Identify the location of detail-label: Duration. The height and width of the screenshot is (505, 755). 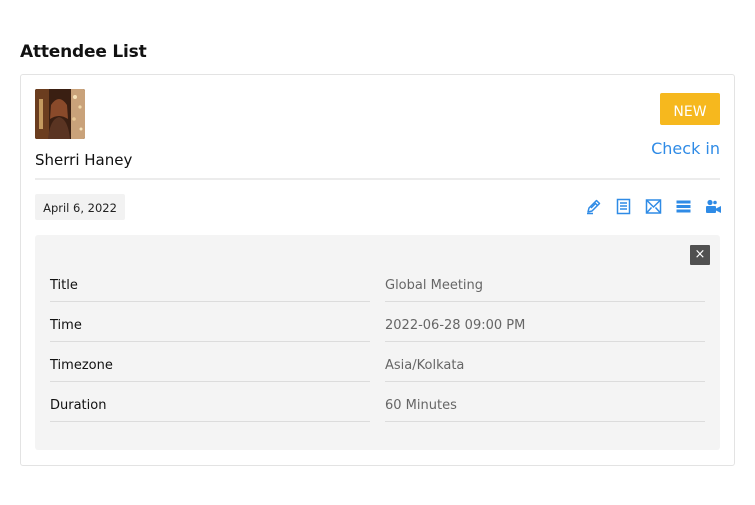
(210, 401).